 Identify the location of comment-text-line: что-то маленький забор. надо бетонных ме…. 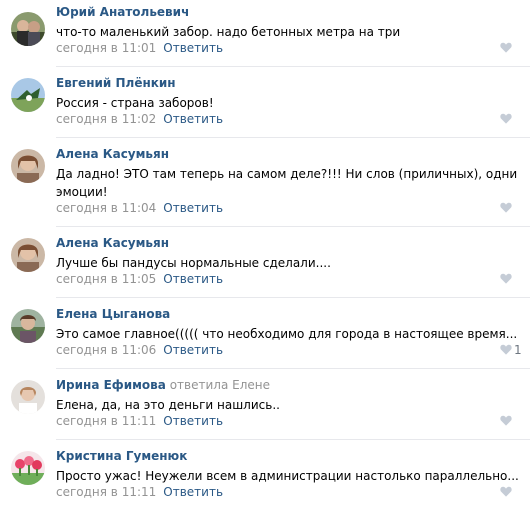
(228, 32).